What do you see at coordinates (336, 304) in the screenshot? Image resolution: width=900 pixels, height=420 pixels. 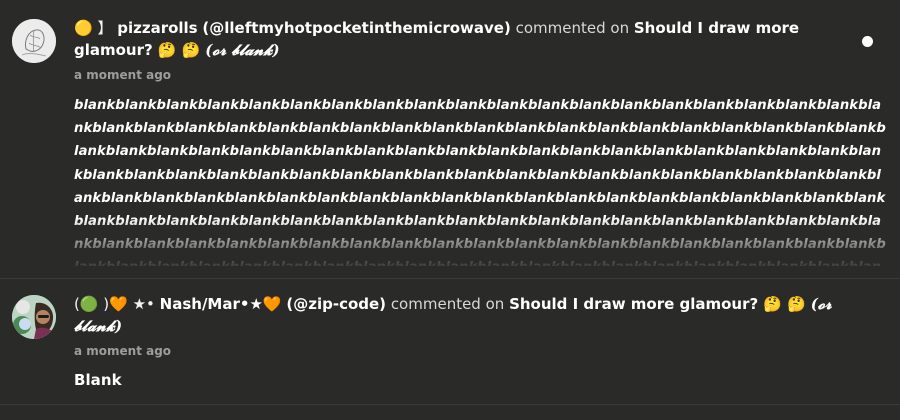 I see `user-handle: (@zip-code)` at bounding box center [336, 304].